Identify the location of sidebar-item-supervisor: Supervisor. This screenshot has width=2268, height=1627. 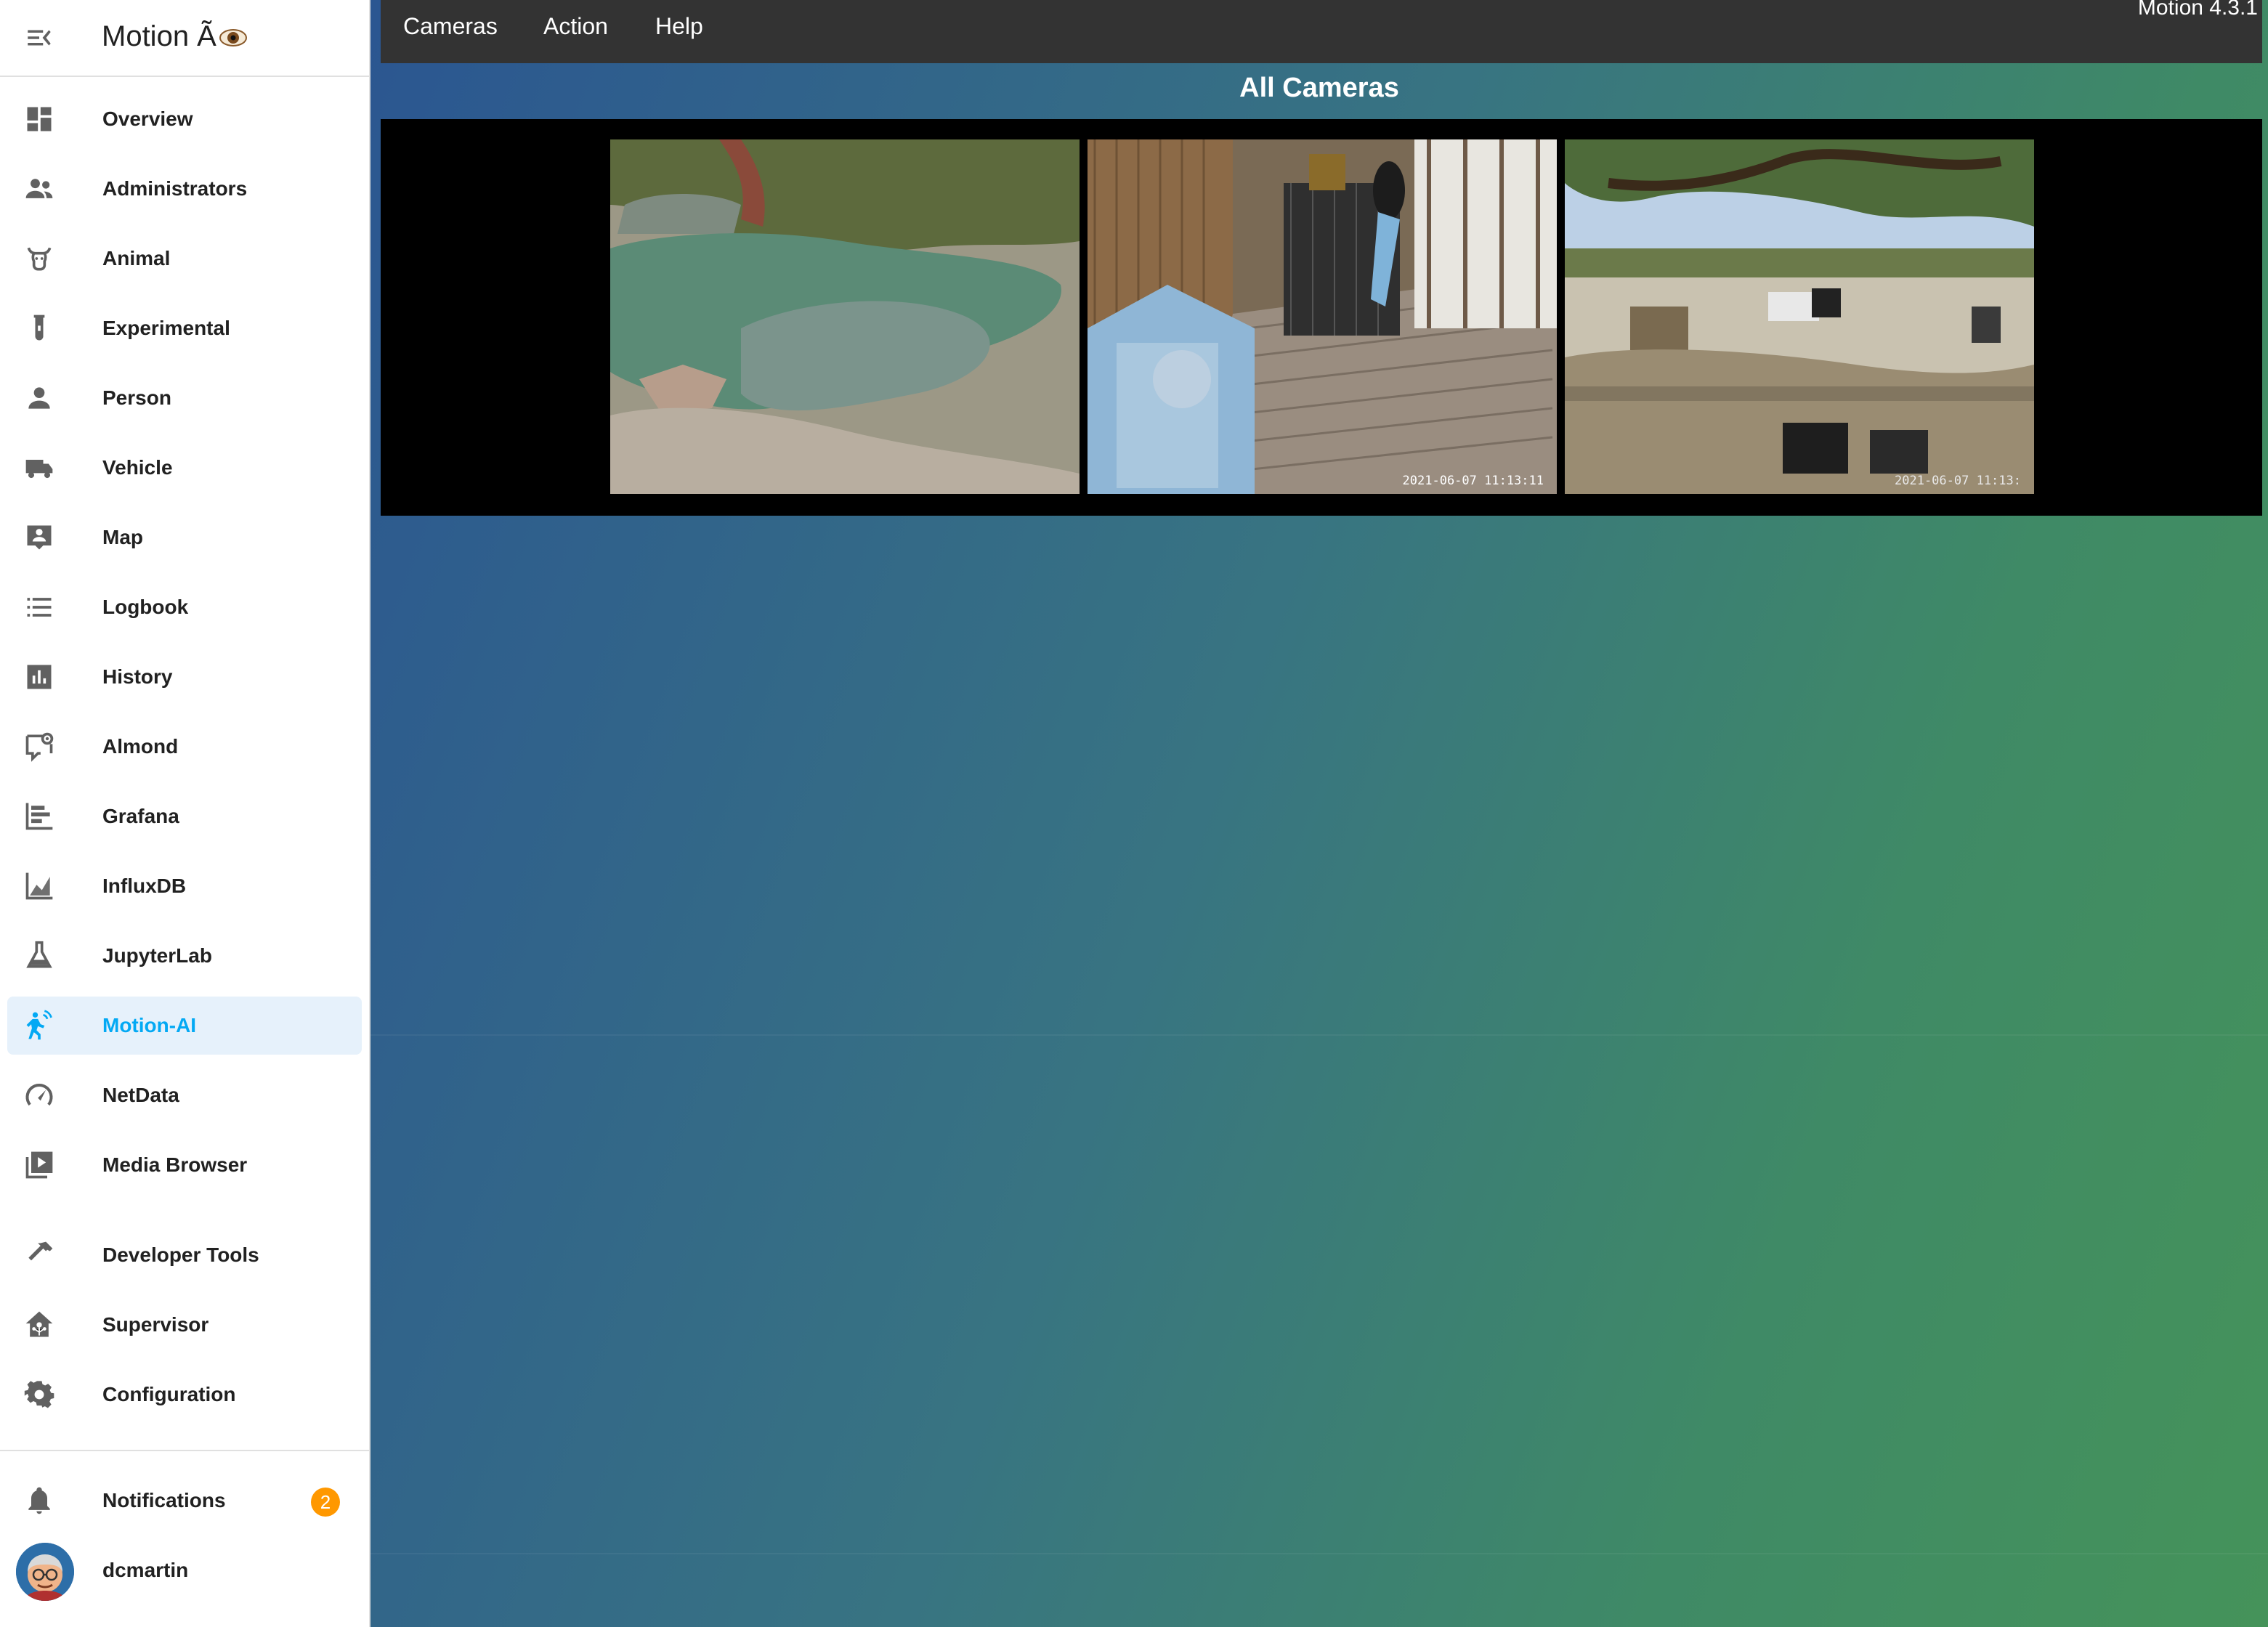
(184, 1325).